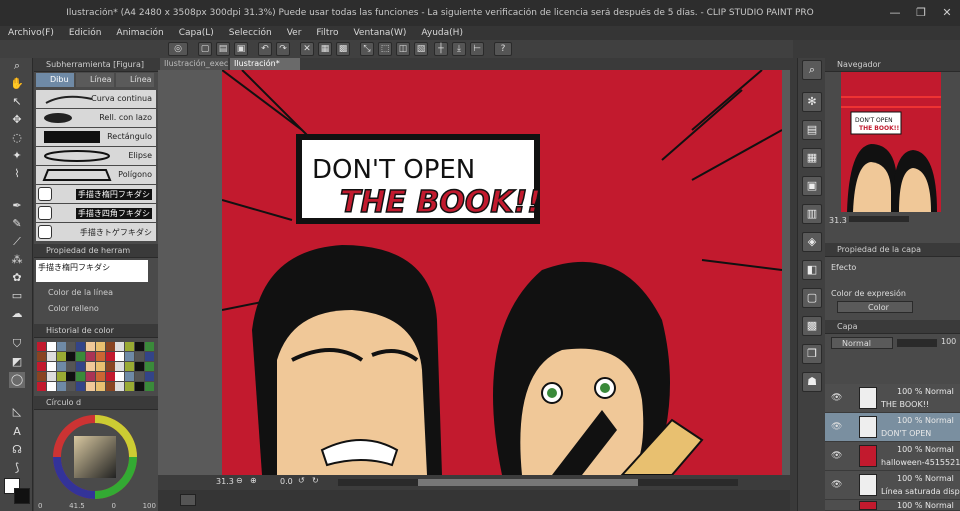 The height and width of the screenshot is (511, 960). Describe the element at coordinates (95, 457) in the screenshot. I see `color-wheel` at that location.